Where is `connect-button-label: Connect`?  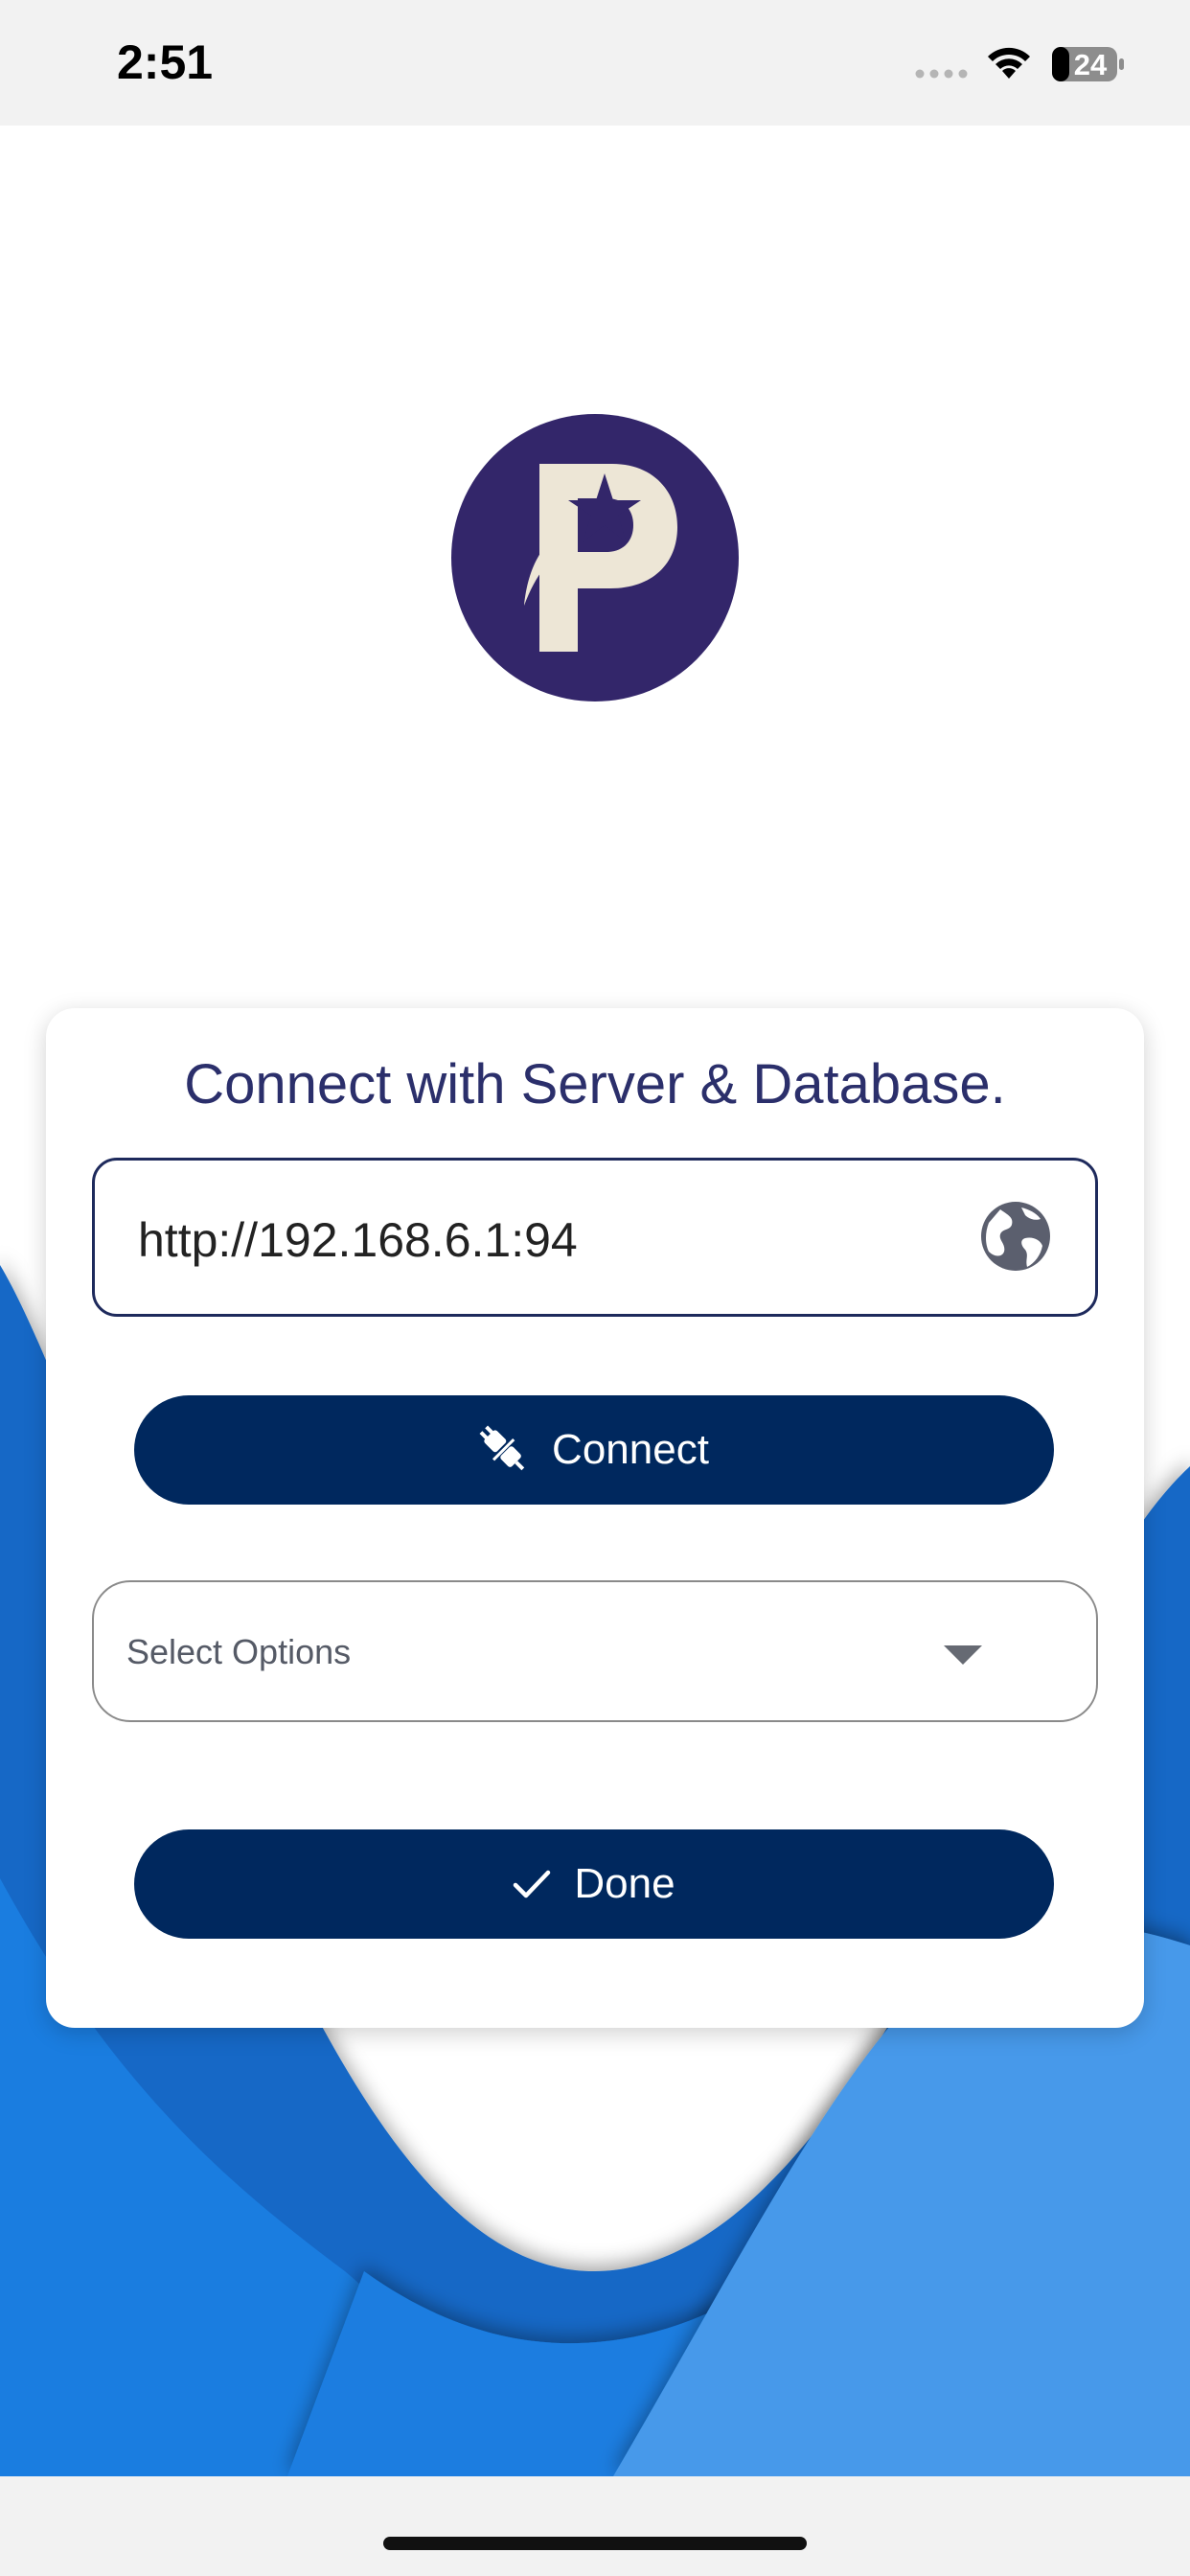 connect-button-label: Connect is located at coordinates (631, 1449).